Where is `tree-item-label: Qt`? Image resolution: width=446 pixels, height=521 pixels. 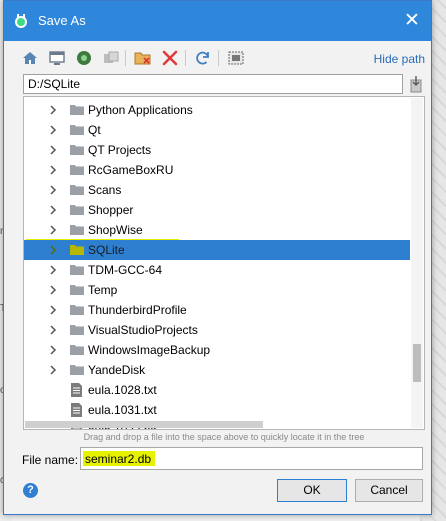 tree-item-label: Qt is located at coordinates (94, 130).